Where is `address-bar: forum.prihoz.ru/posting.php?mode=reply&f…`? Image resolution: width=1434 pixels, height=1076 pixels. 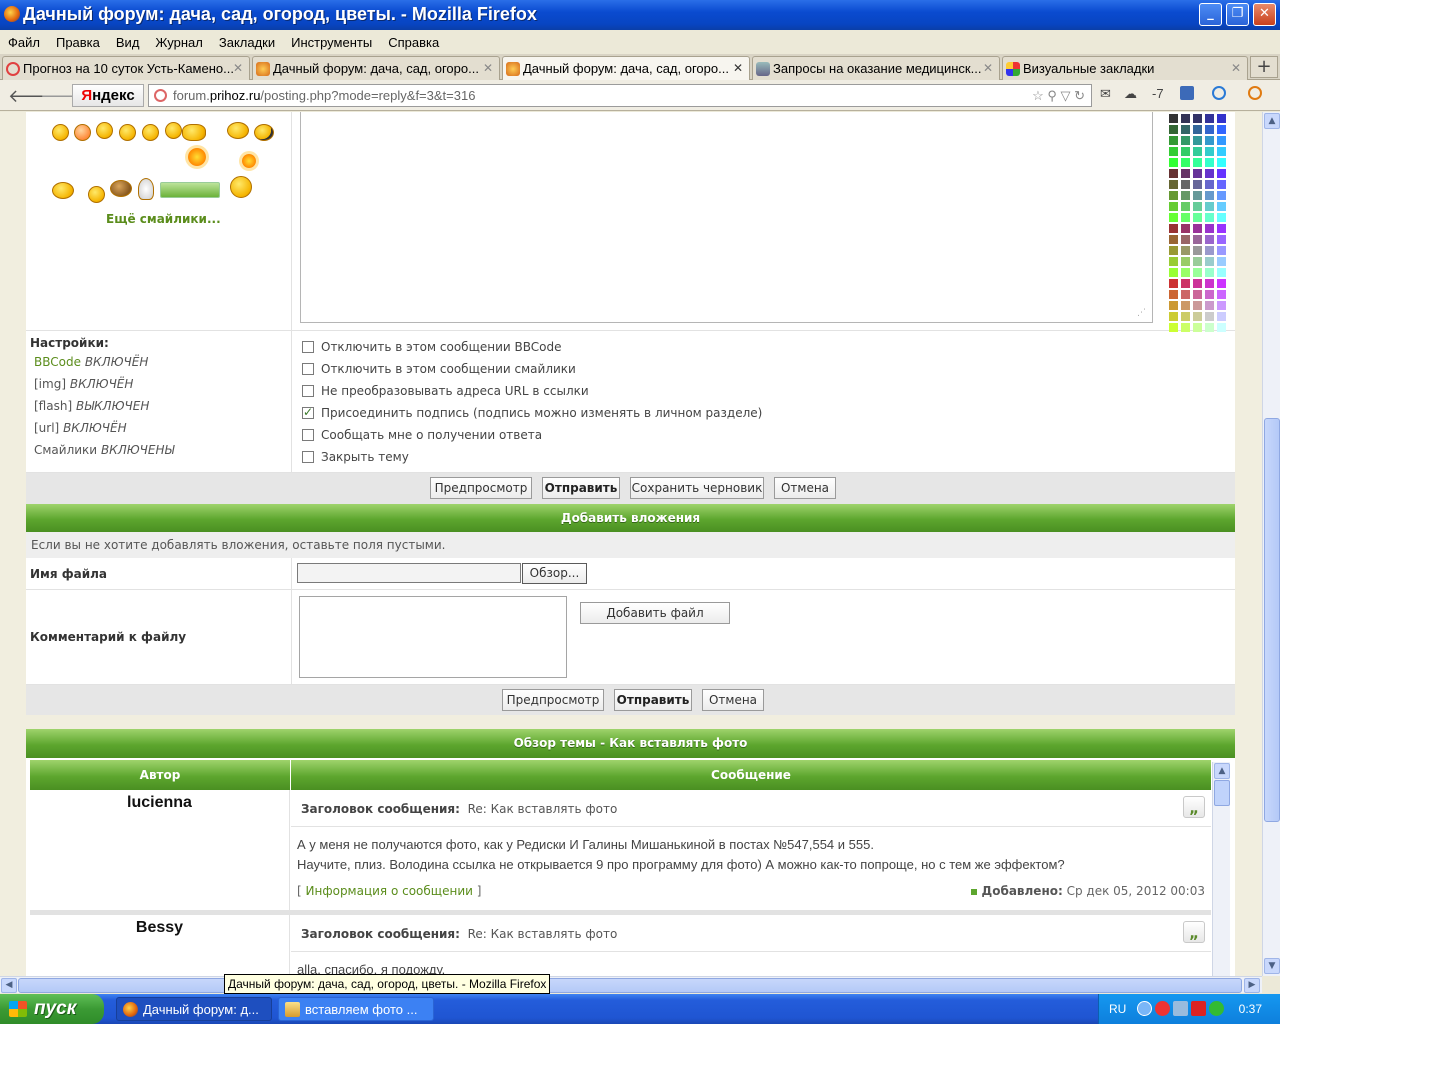
address-bar: forum.prihoz.ru/posting.php?mode=reply&f… is located at coordinates (620, 95).